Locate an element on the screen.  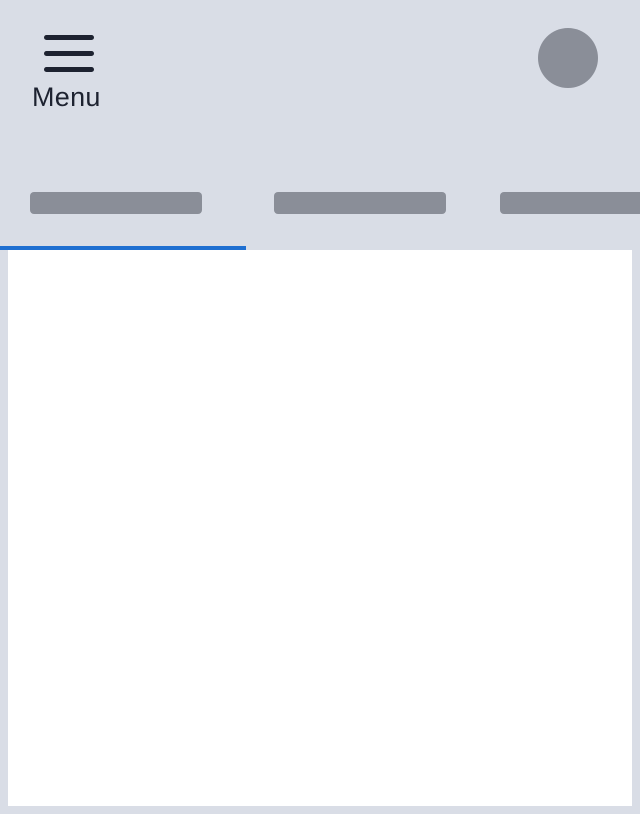
menu-button: Menu is located at coordinates (70, 74).